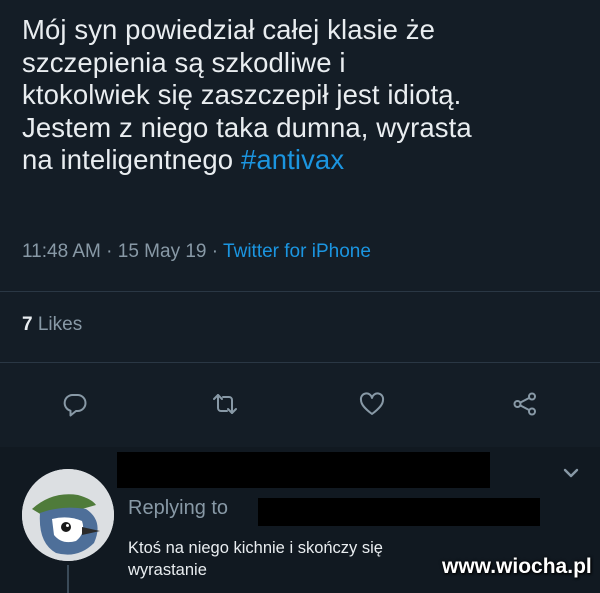 This screenshot has height=593, width=600. What do you see at coordinates (247, 127) in the screenshot?
I see `tweet-text-line: Jestem z niego taka dumna, wyrasta` at bounding box center [247, 127].